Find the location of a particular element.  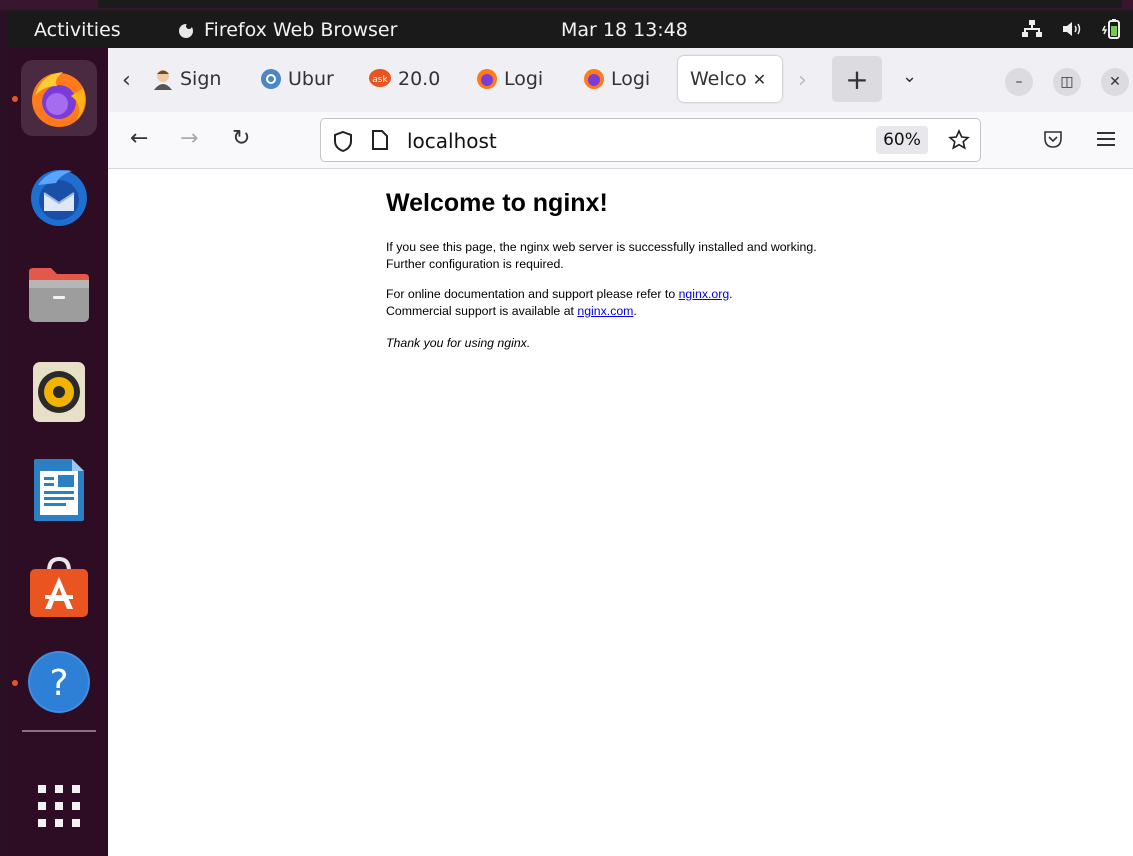

system-tray is located at coordinates (1072, 29).